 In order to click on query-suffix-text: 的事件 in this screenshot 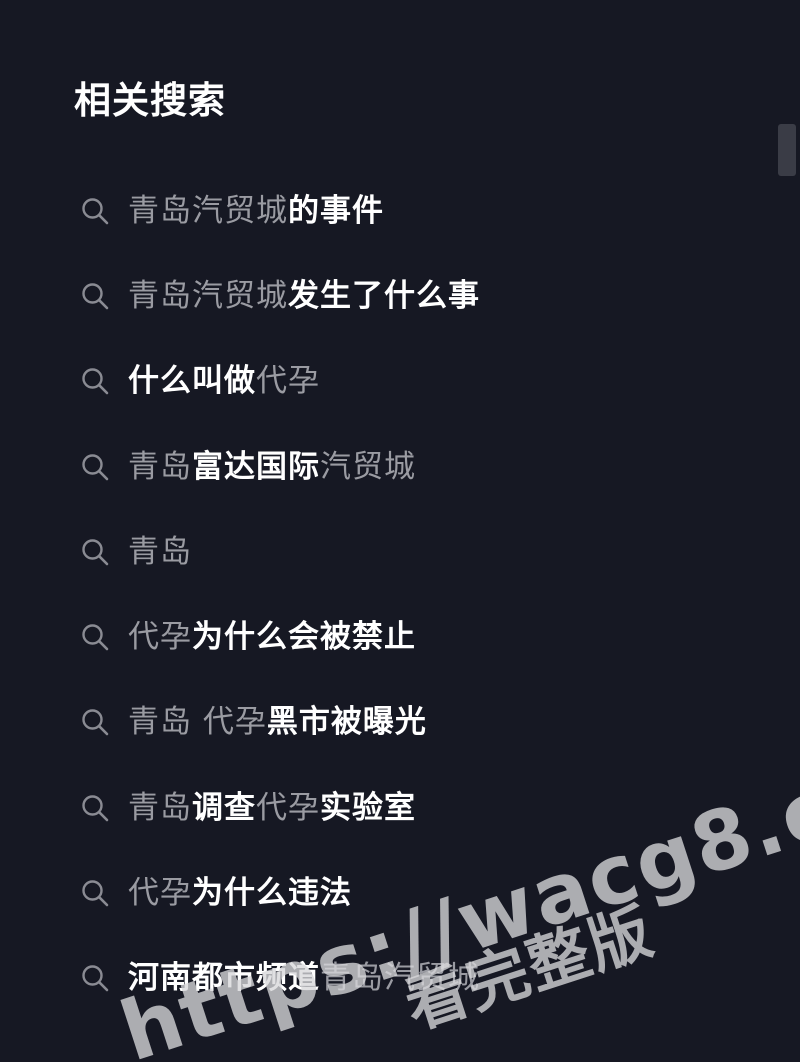, I will do `click(336, 210)`.